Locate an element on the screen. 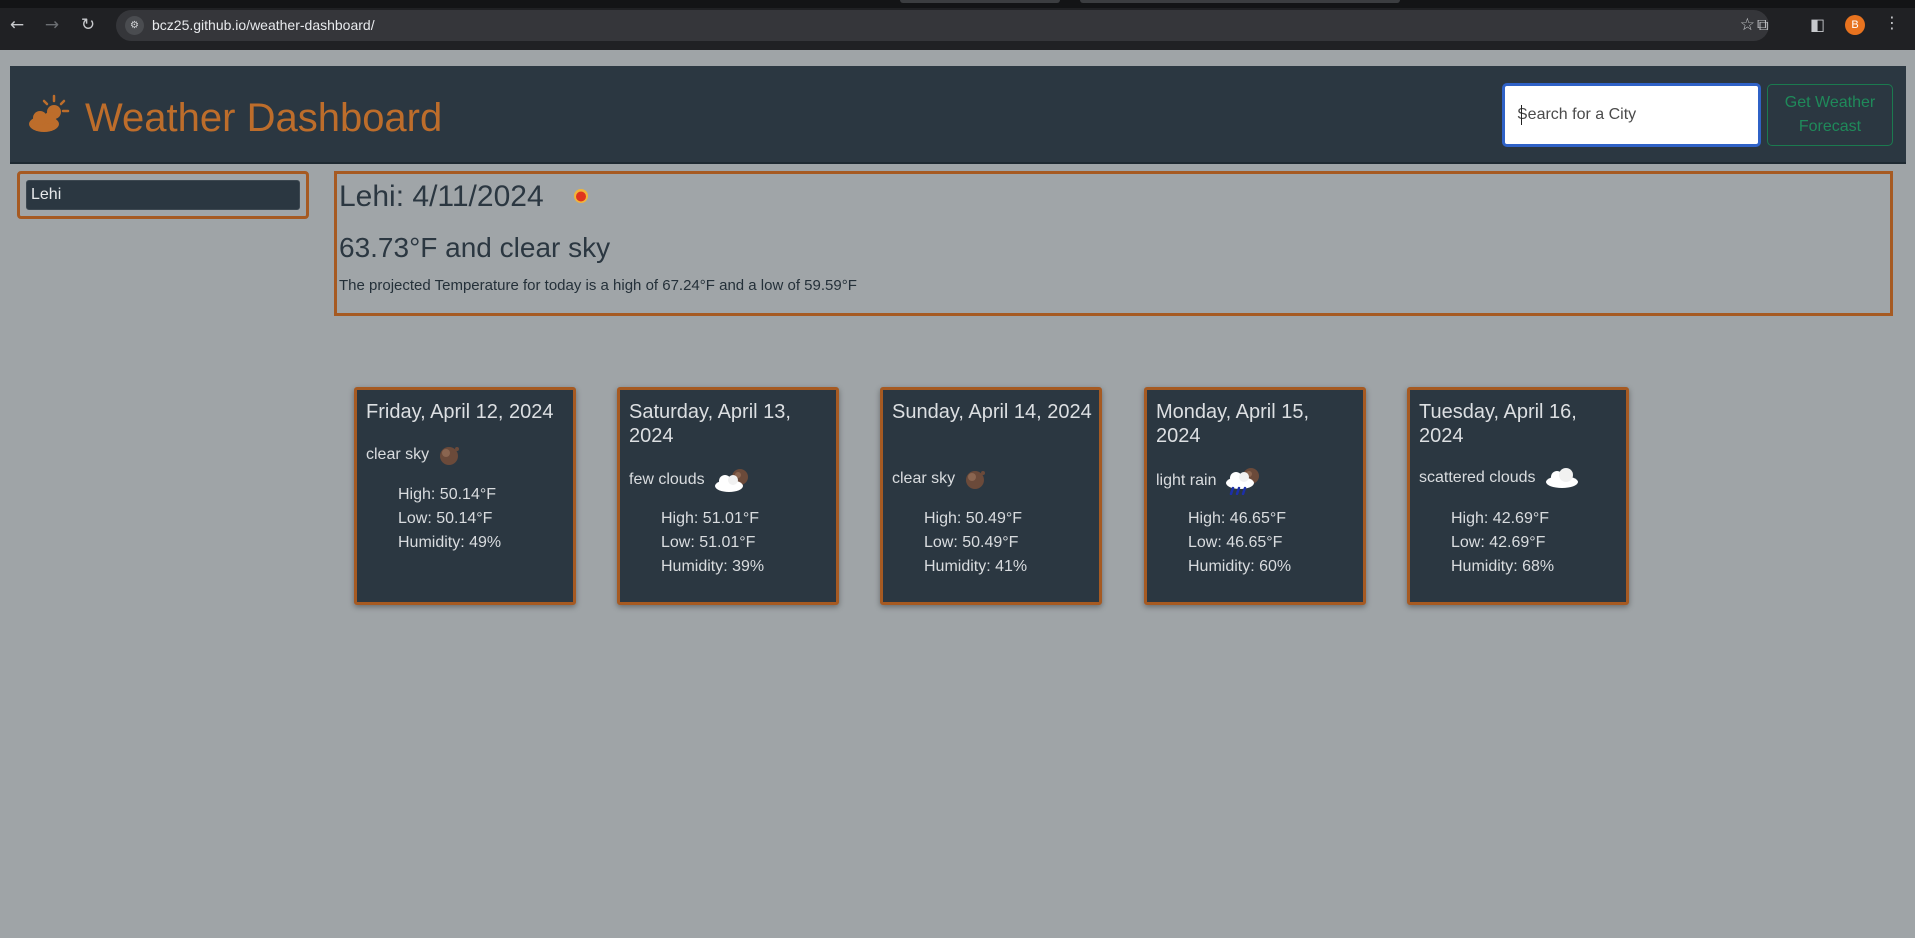  city-search-input is located at coordinates (1631, 115).